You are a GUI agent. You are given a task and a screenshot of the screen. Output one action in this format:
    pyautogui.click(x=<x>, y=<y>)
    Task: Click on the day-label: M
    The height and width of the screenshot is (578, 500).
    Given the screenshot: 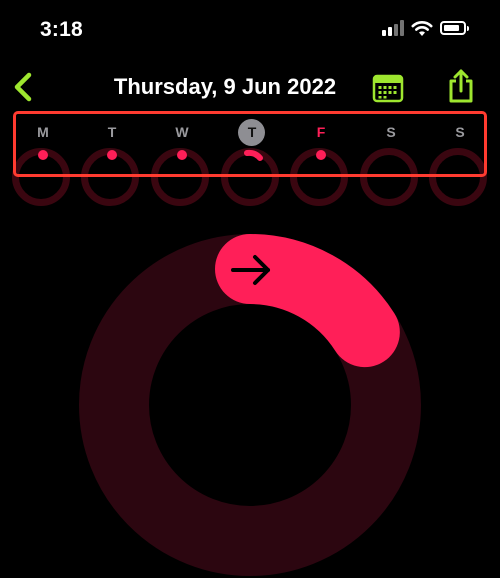 What is the action you would take?
    pyautogui.click(x=43, y=132)
    